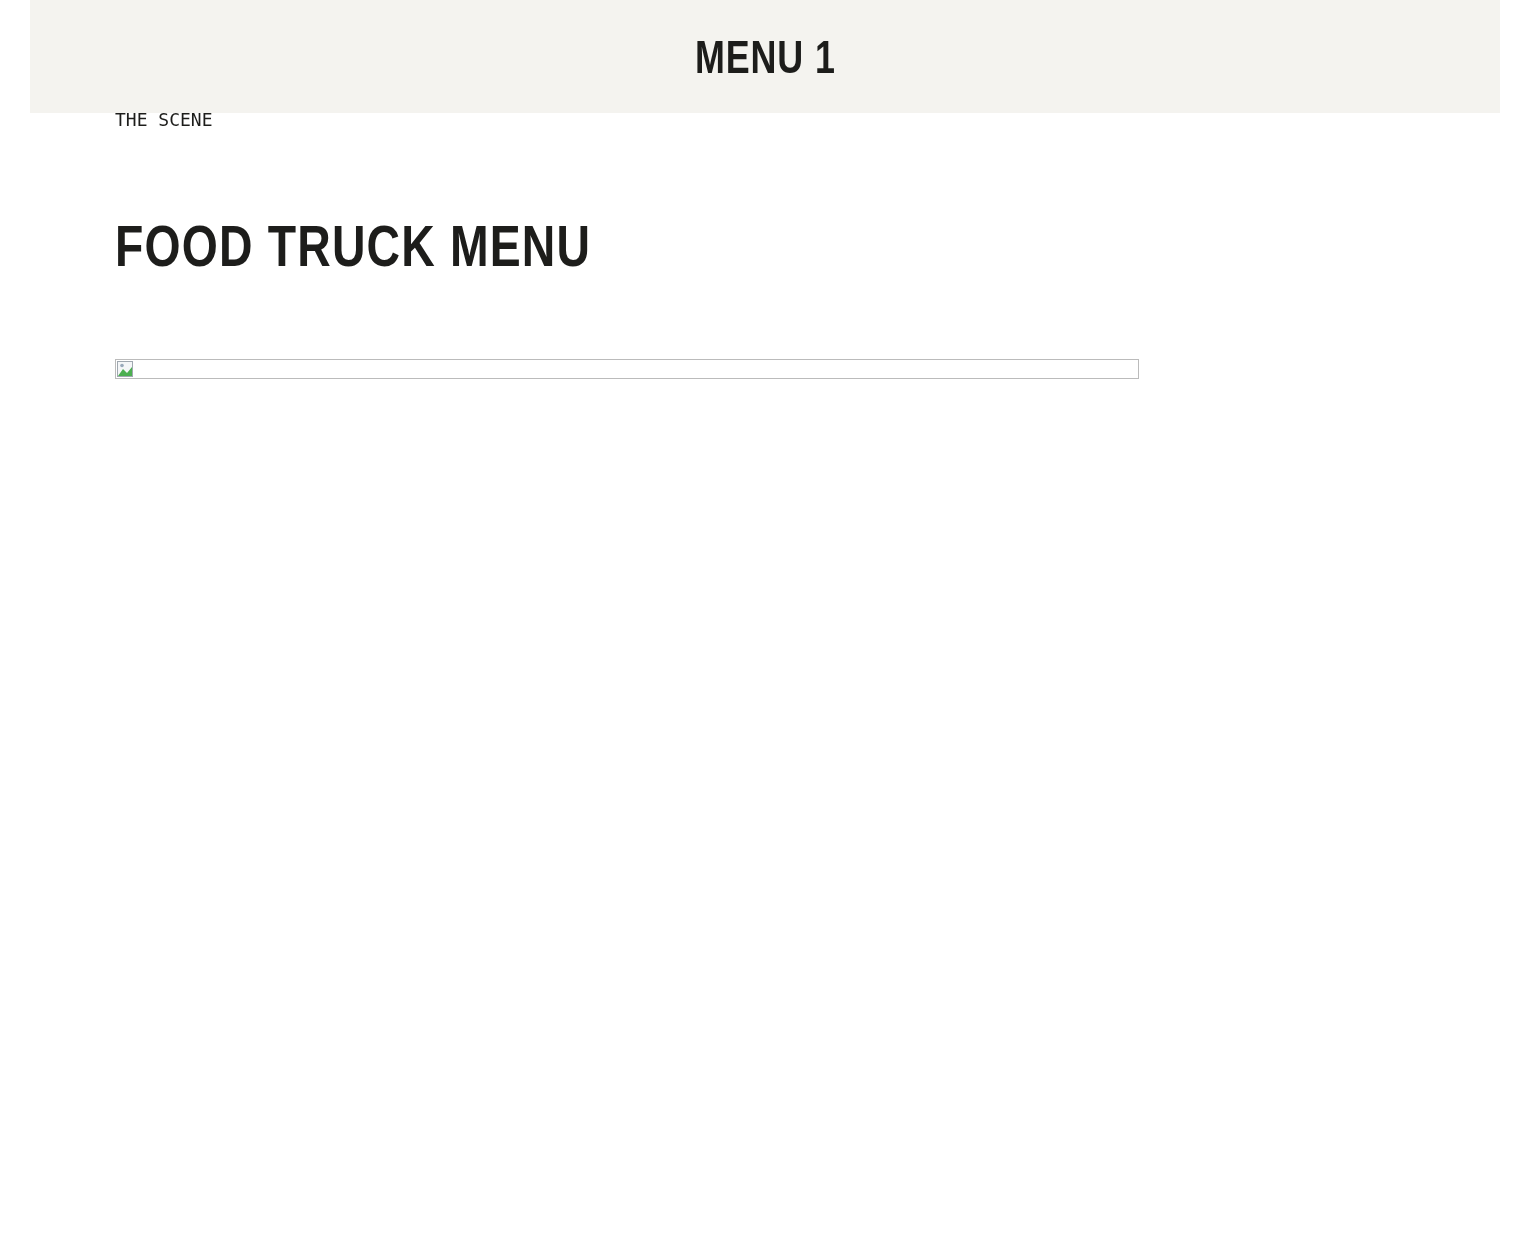 This screenshot has height=1249, width=1530. What do you see at coordinates (353, 246) in the screenshot?
I see `page-heading: FOOD TRUCK MENU` at bounding box center [353, 246].